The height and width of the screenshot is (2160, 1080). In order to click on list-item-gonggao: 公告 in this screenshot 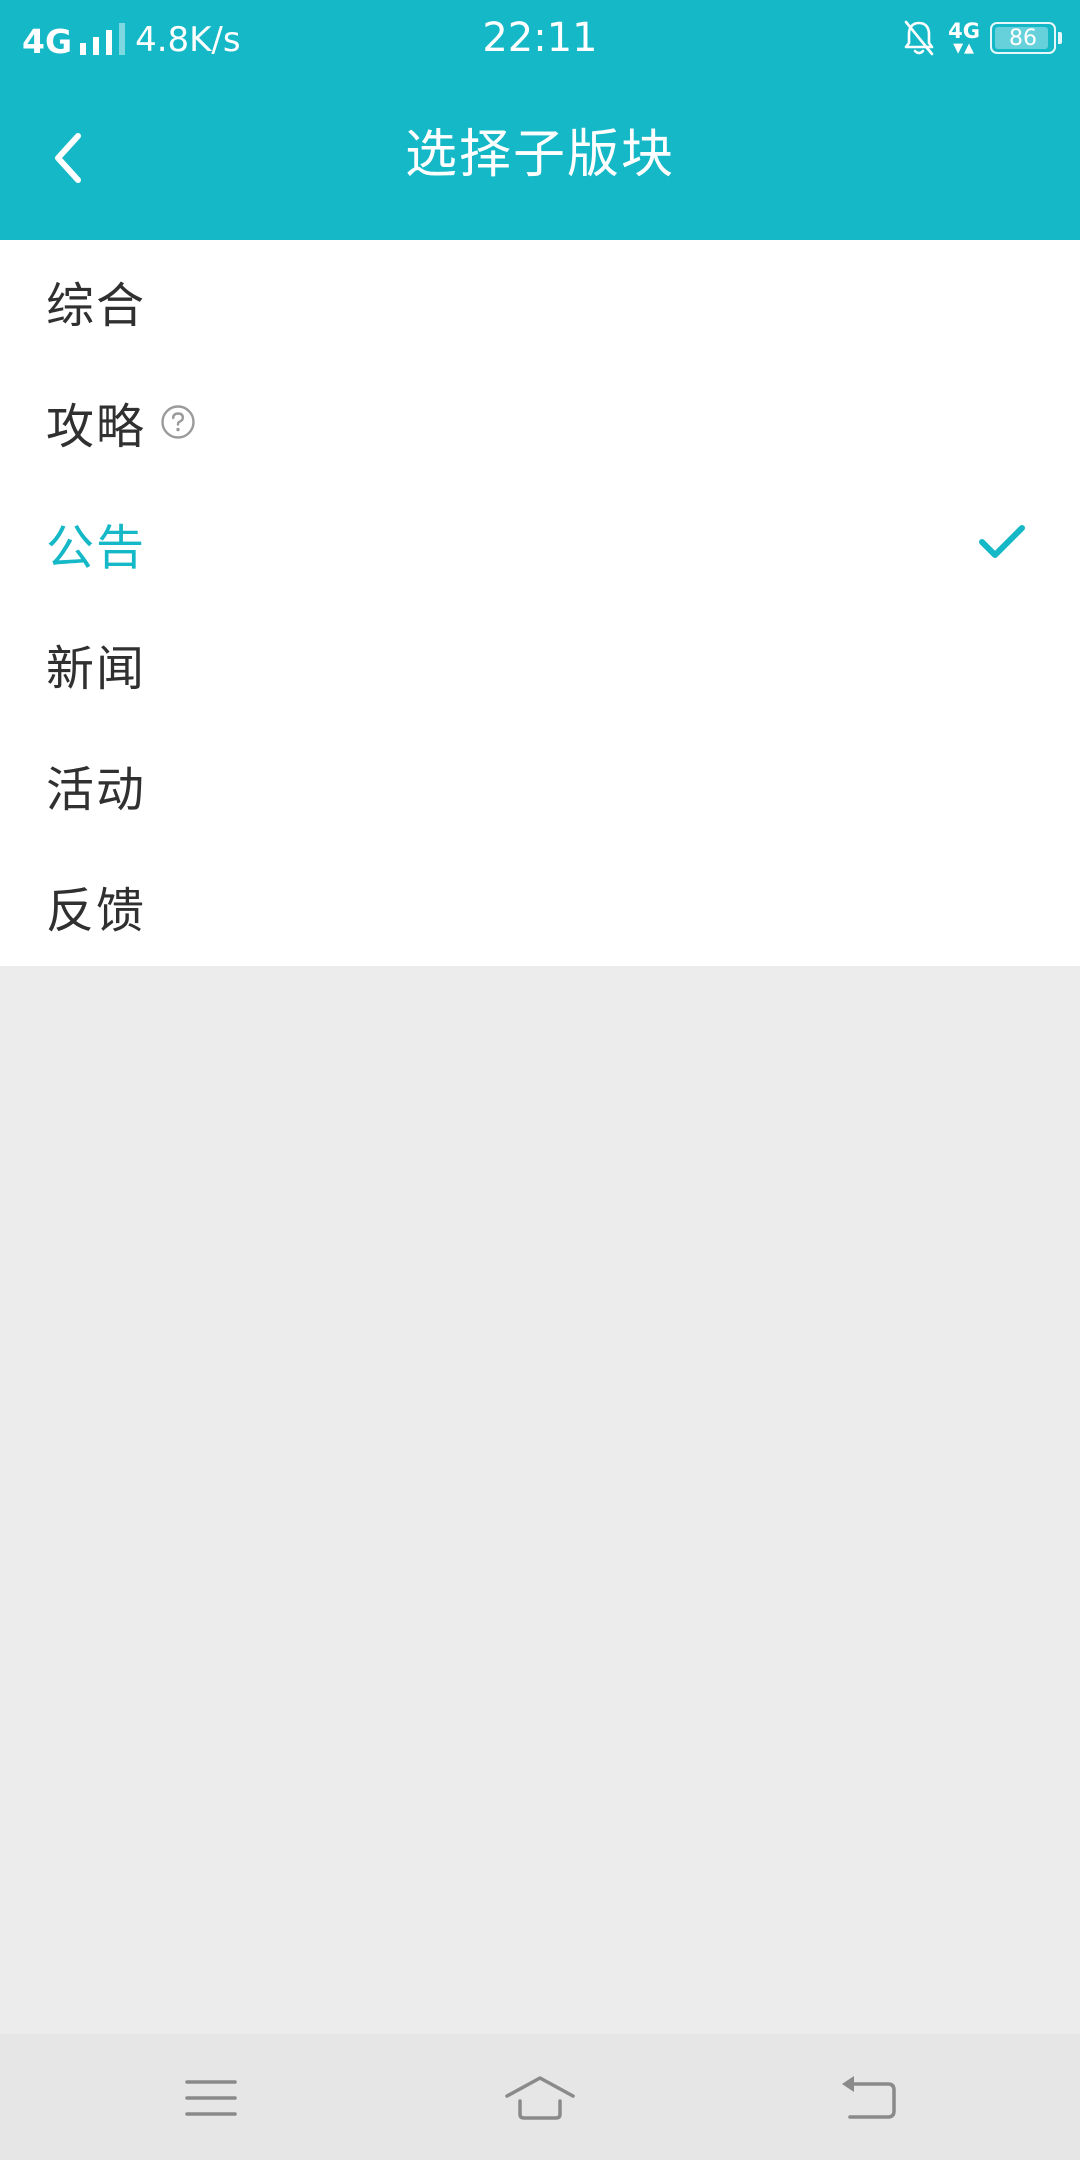, I will do `click(540, 542)`.